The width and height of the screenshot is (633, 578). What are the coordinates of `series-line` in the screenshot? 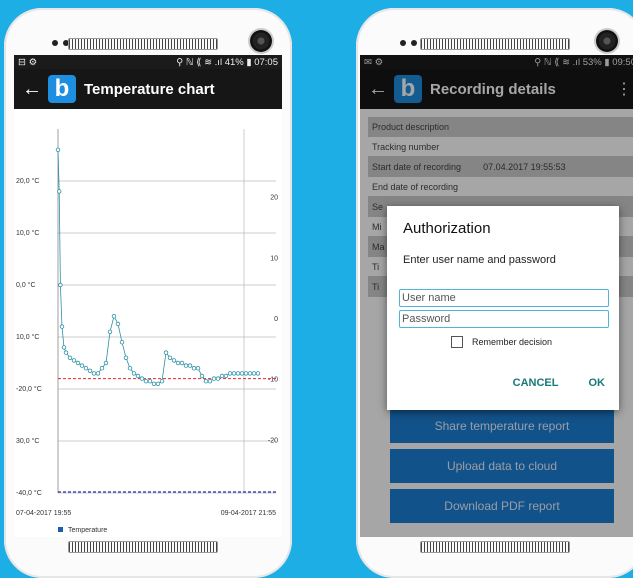 It's located at (157, 267).